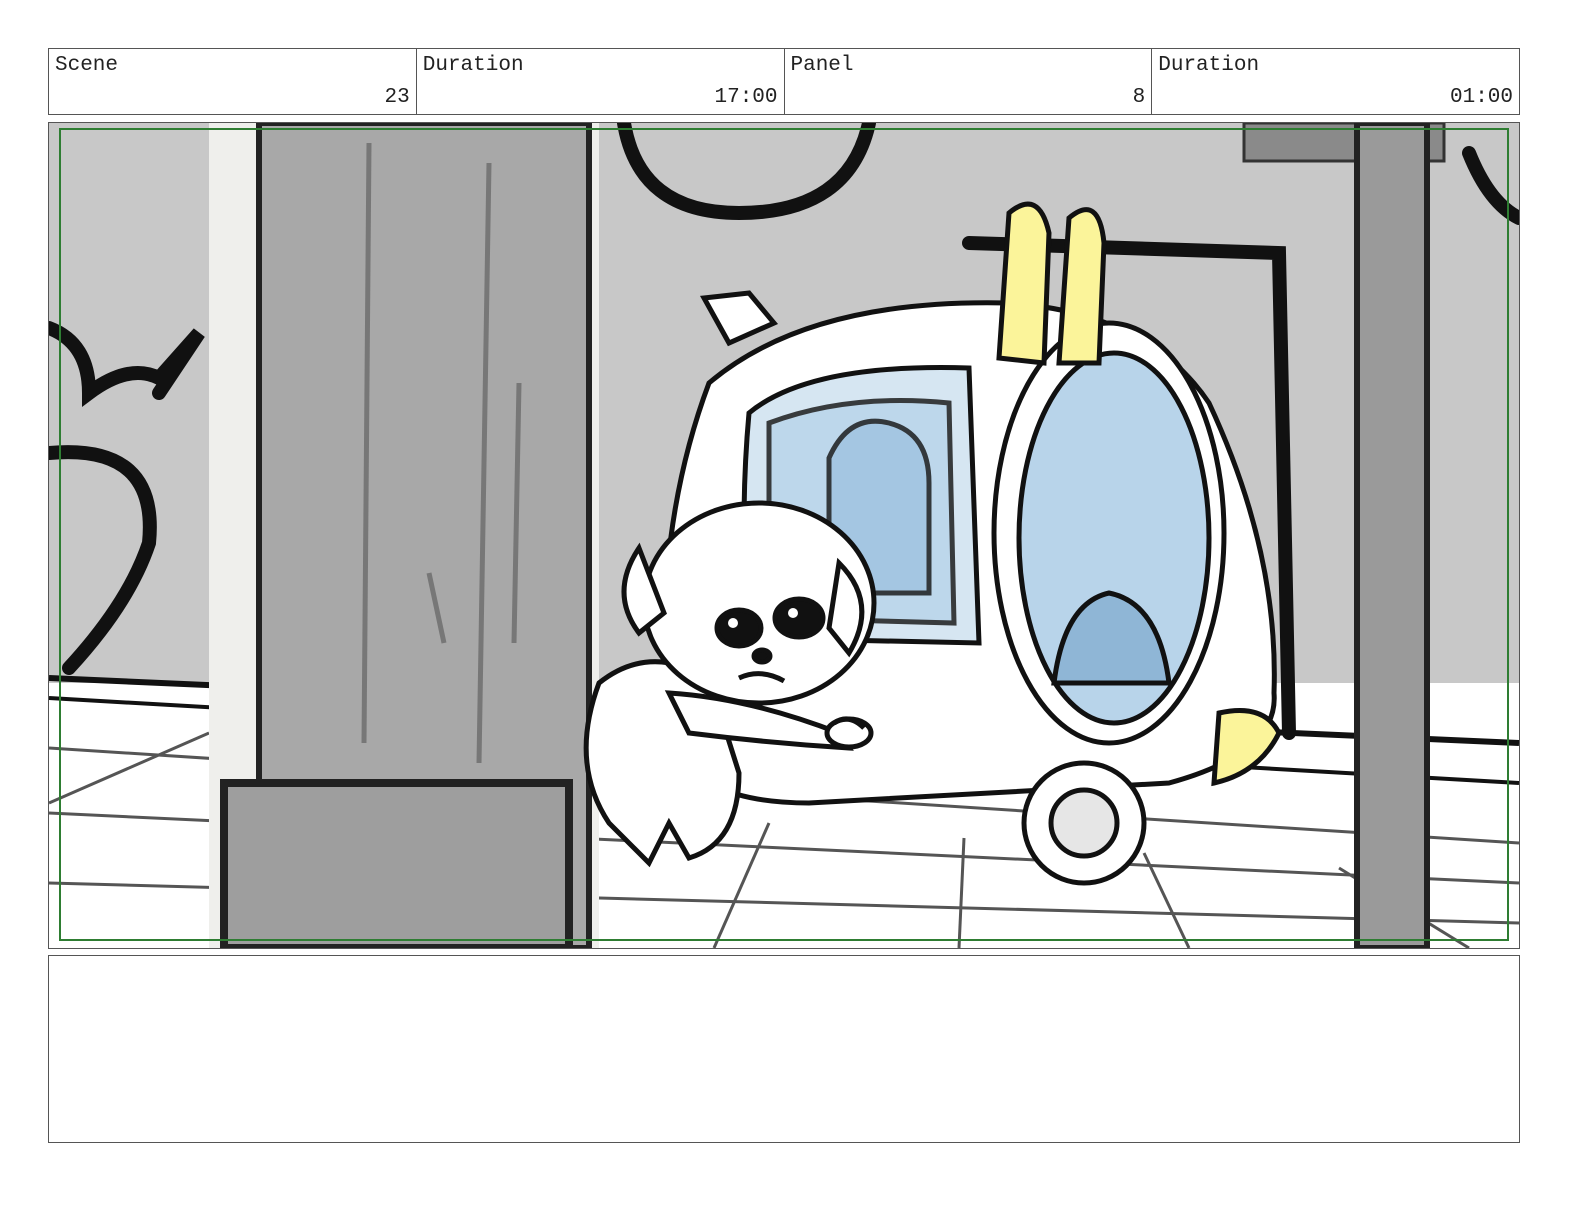 The width and height of the screenshot is (1582, 1225). I want to click on panel-label: Panel, so click(822, 65).